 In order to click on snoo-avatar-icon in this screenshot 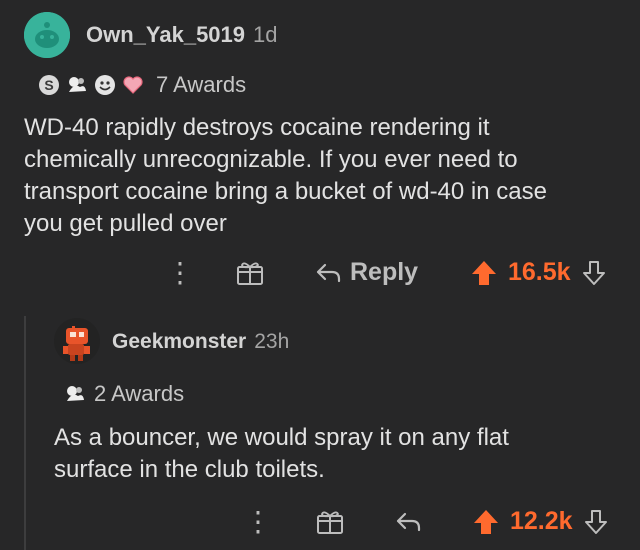, I will do `click(47, 35)`.